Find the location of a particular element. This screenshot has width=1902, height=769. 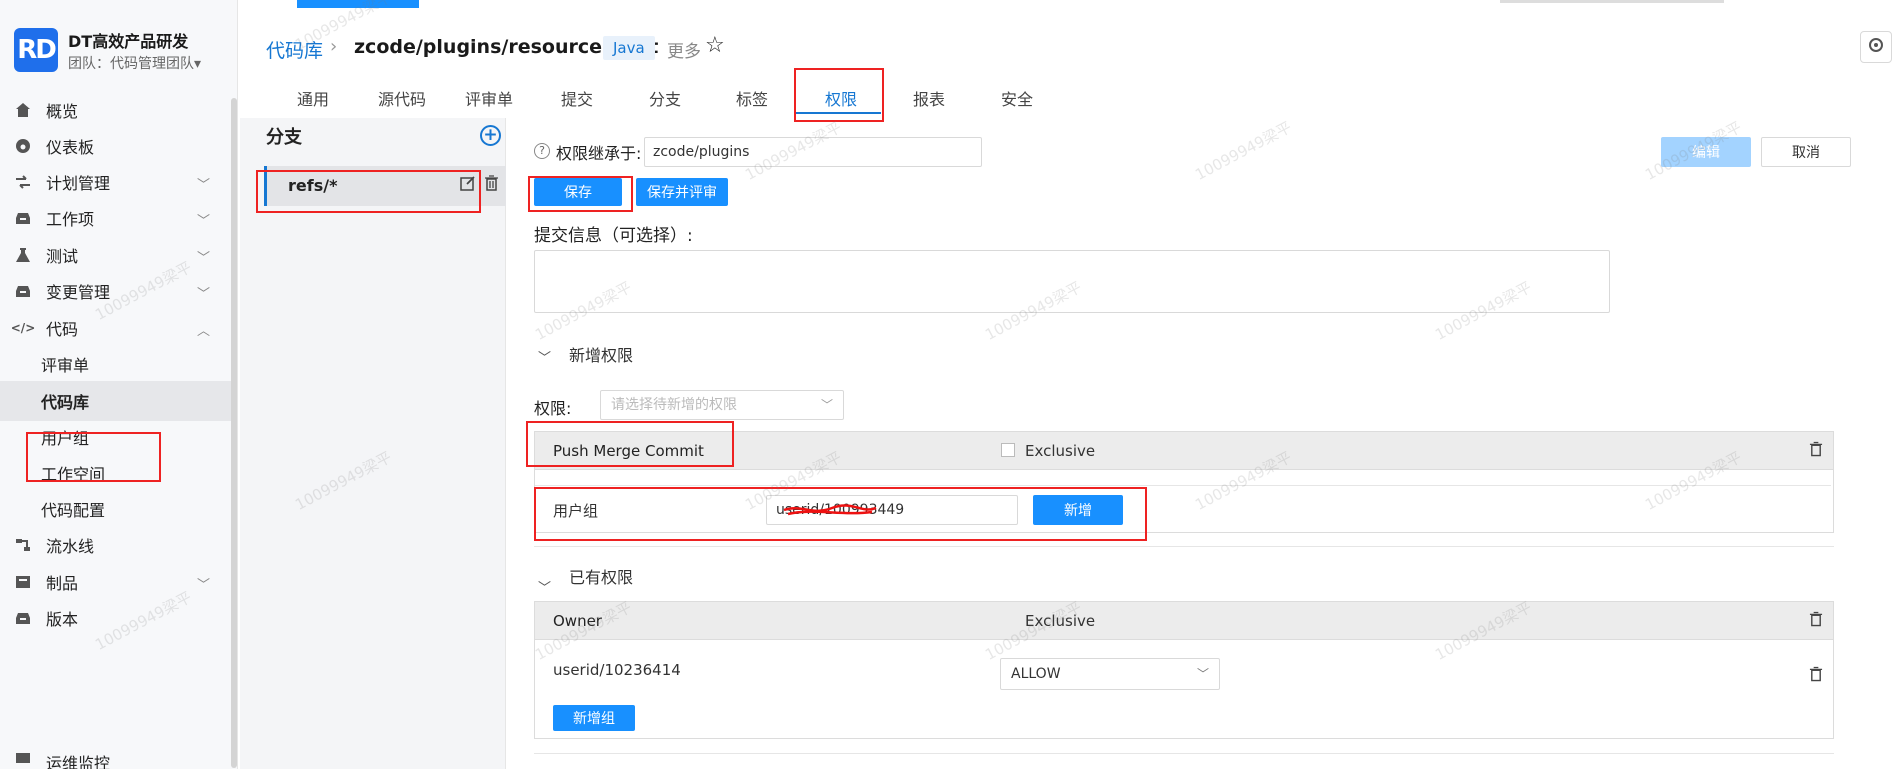

team-selector: 团队：代码管理团队▾ is located at coordinates (134, 63).